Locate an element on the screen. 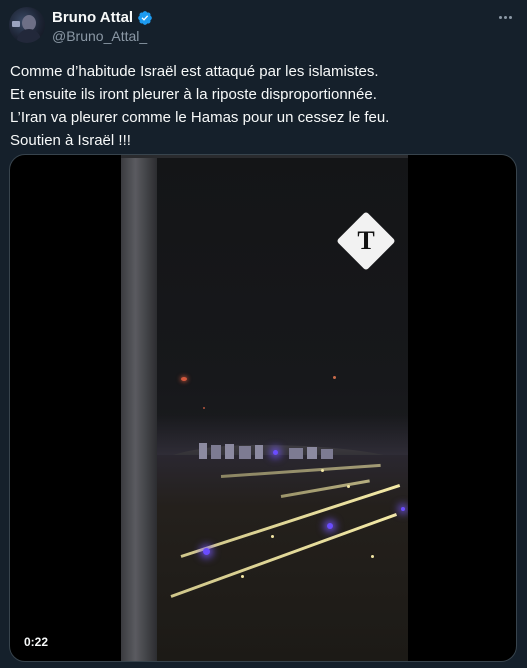 This screenshot has height=668, width=527. author-display-name: Bruno Attal is located at coordinates (92, 17).